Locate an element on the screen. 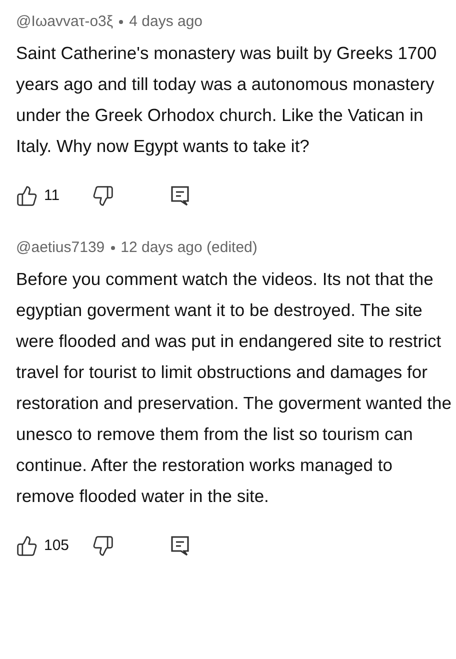 The height and width of the screenshot is (659, 456). comment-time: 12 days ago (edited) is located at coordinates (189, 248).